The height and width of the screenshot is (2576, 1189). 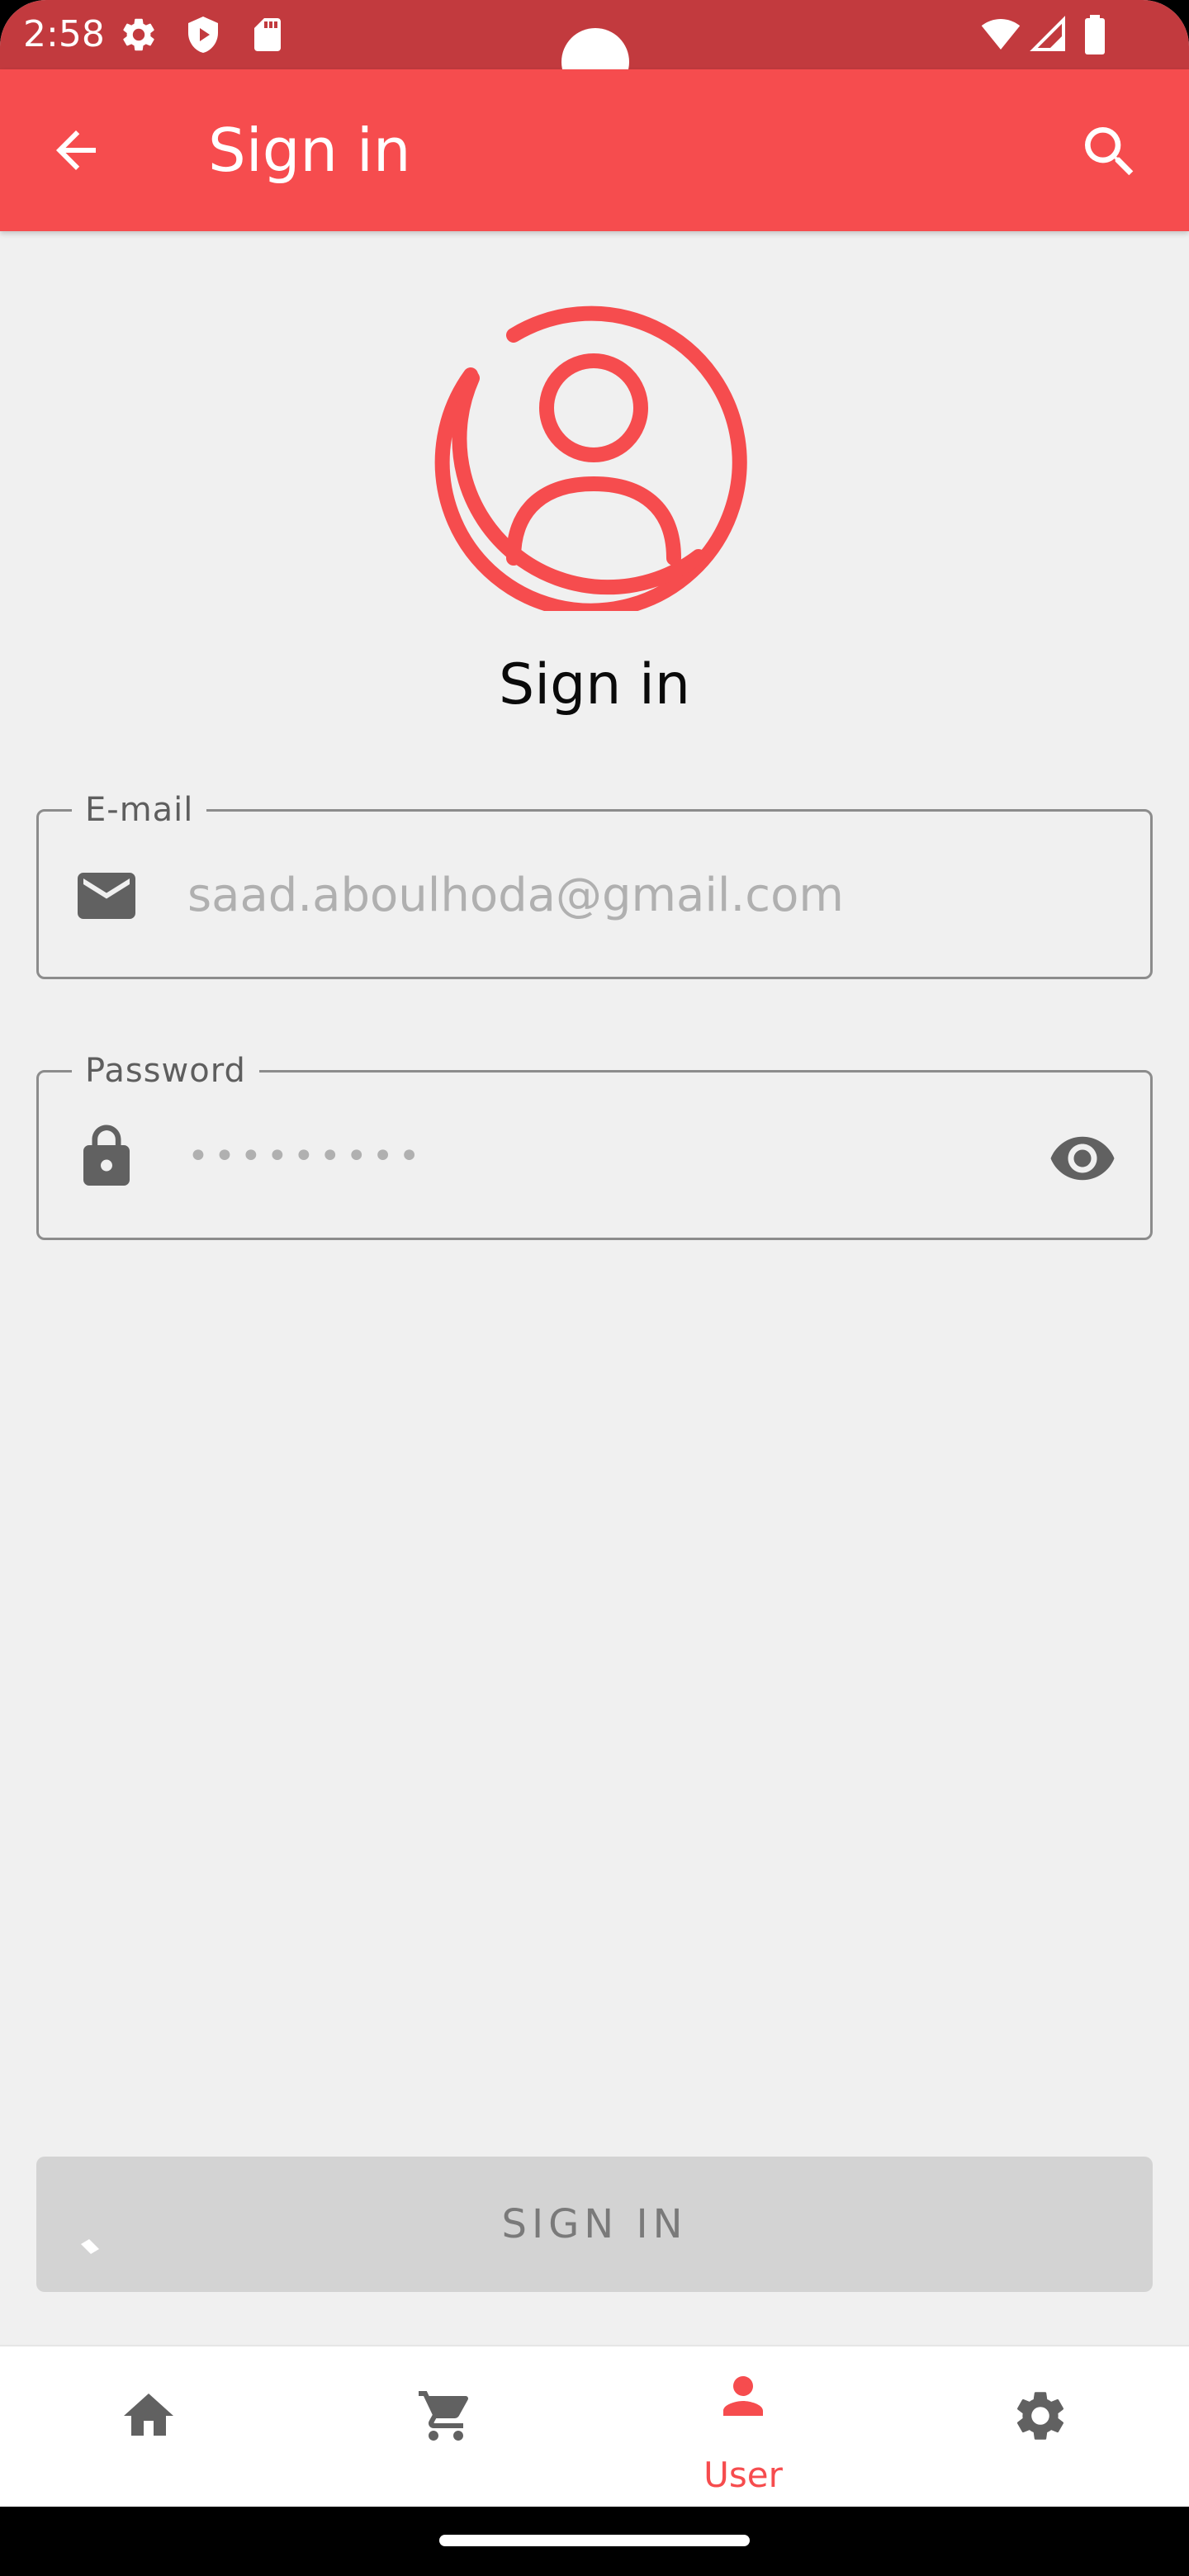 What do you see at coordinates (309, 150) in the screenshot?
I see `app-bar-title: Sign in` at bounding box center [309, 150].